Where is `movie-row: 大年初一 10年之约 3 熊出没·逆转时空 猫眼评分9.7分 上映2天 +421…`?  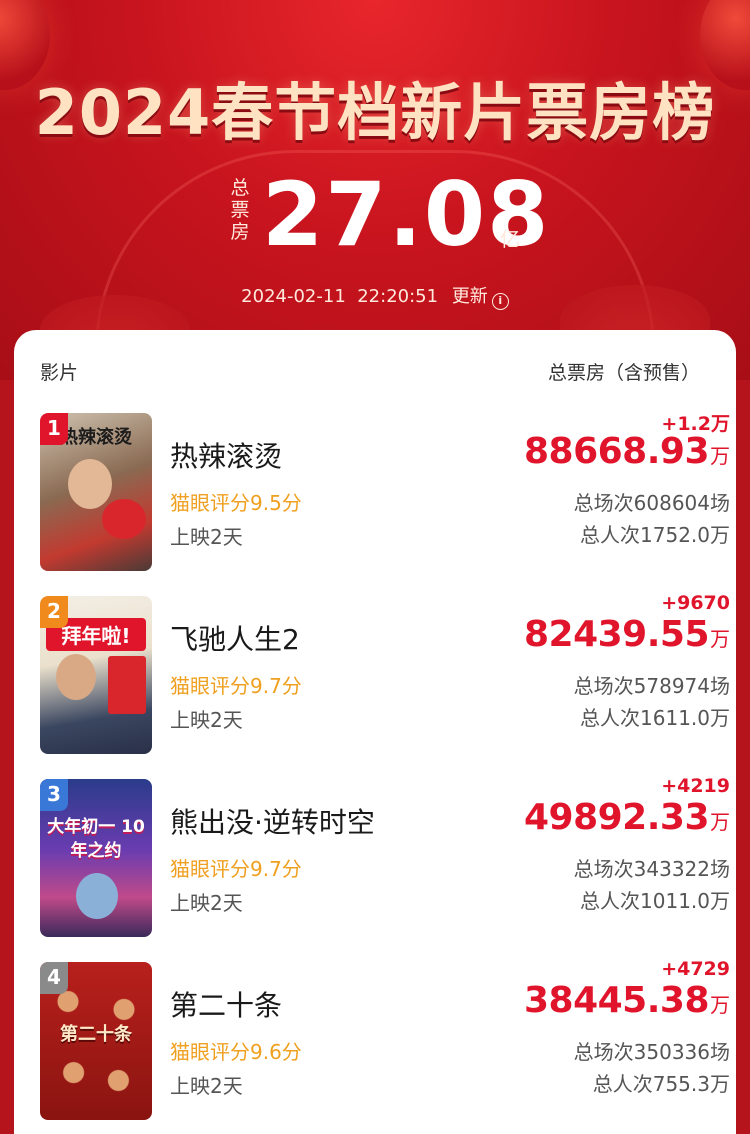 movie-row: 大年初一 10年之约 3 熊出没·逆转时空 猫眼评分9.7分 上映2天 +421… is located at coordinates (385, 857).